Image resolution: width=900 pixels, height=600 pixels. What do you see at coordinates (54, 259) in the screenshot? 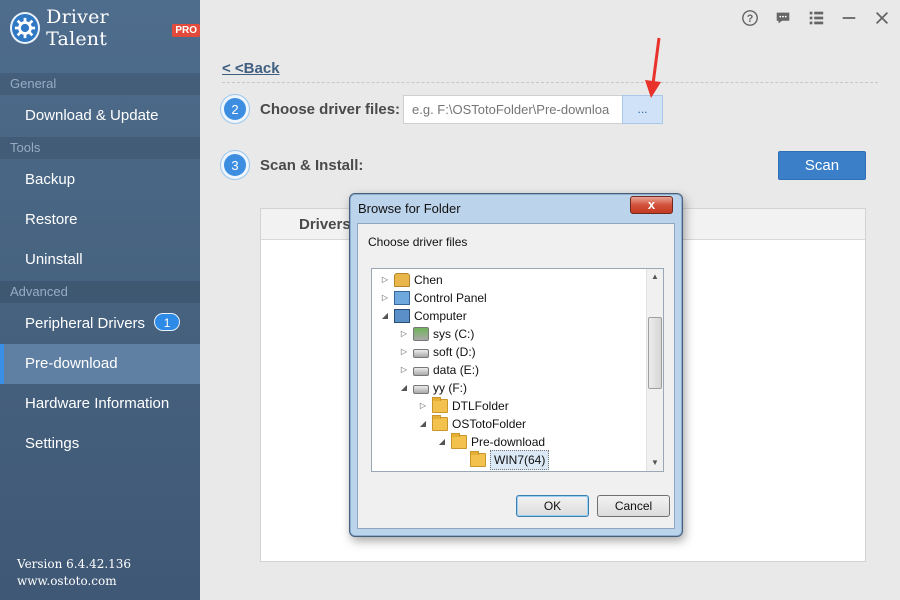
I see `sidebar-item-label: Uninstall` at bounding box center [54, 259].